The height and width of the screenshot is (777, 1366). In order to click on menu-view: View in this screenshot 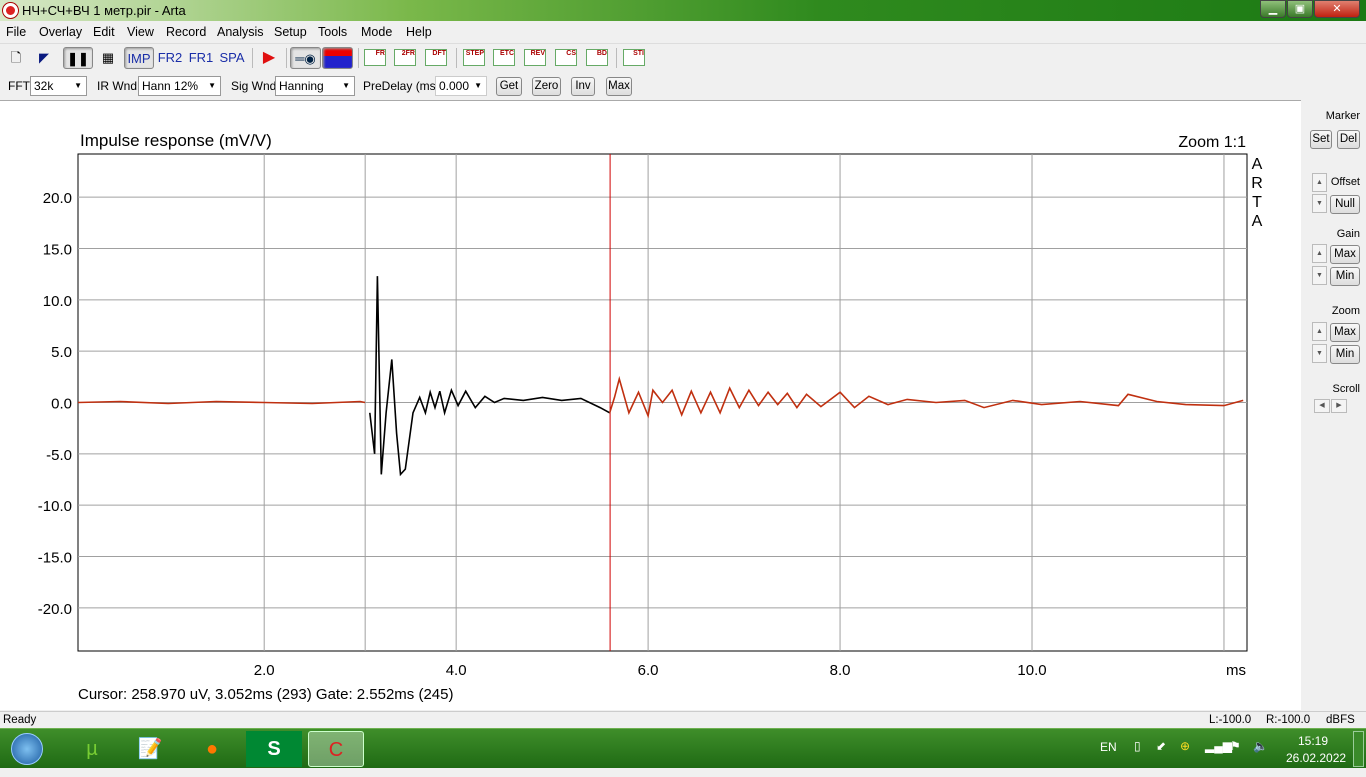, I will do `click(140, 32)`.